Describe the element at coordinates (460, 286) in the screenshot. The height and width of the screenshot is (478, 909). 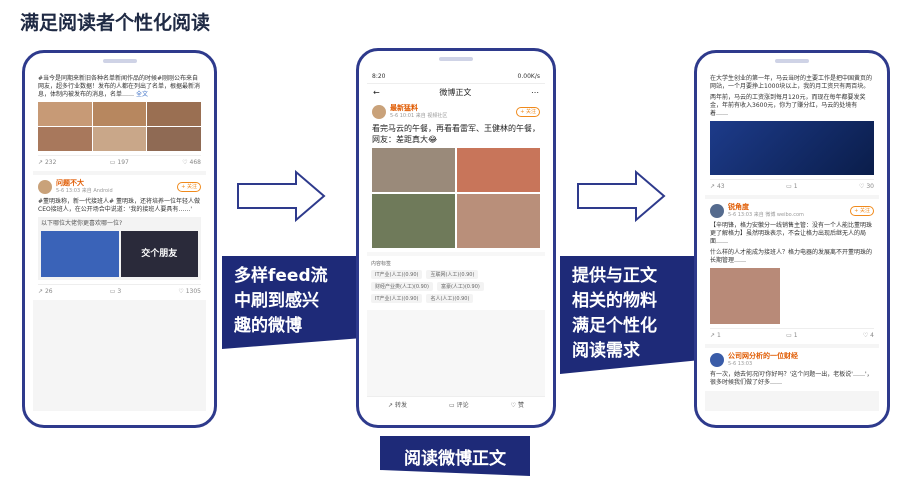
I see `tag: 富豪(人工)(0.90)` at that location.